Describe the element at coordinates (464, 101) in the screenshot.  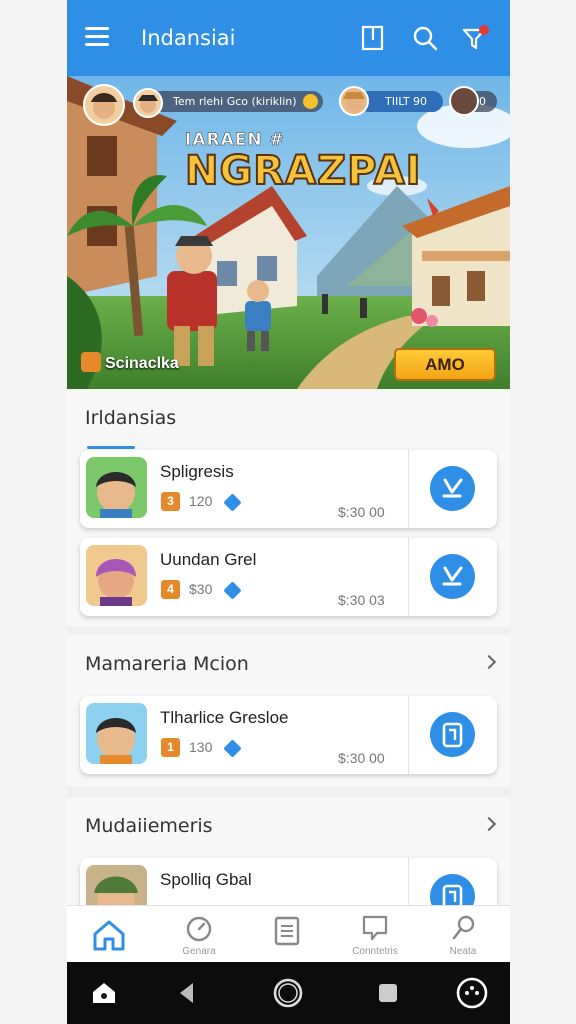
I see `friend-avatar` at that location.